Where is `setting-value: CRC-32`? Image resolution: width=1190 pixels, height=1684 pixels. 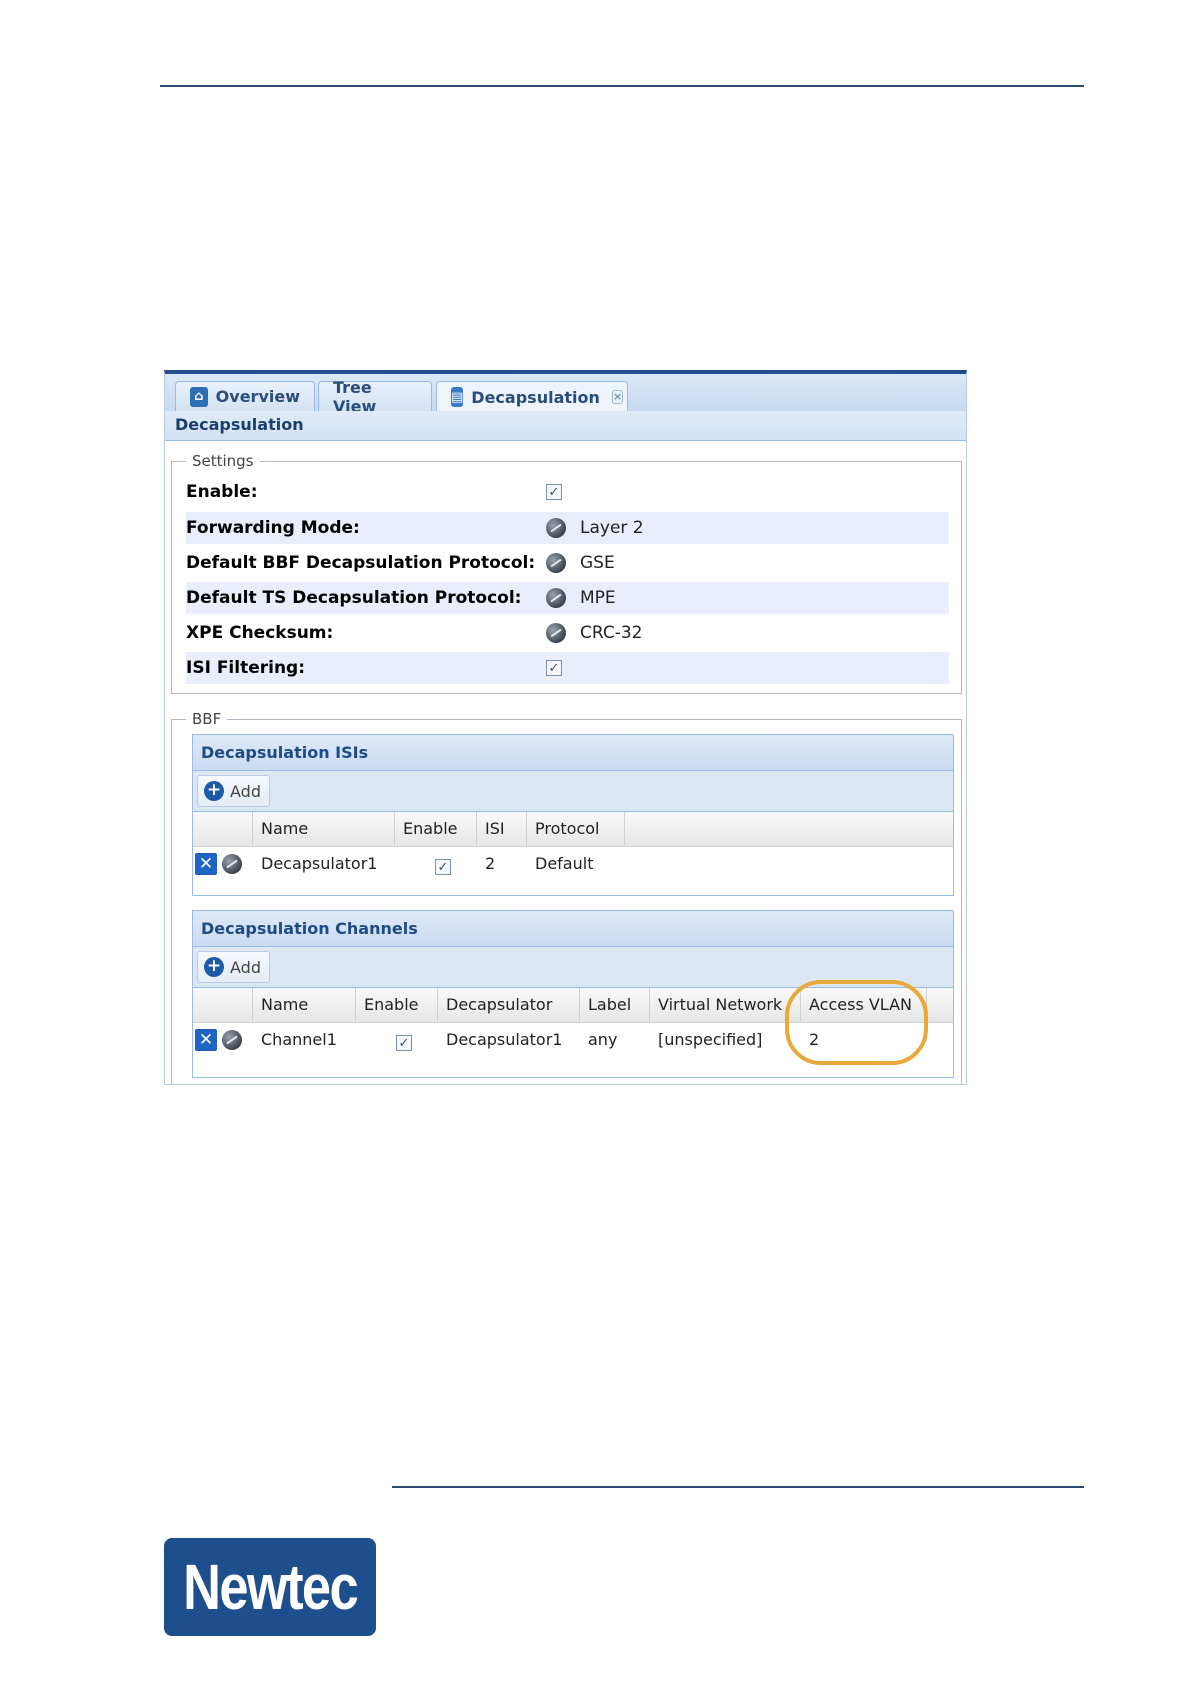 setting-value: CRC-32 is located at coordinates (611, 633).